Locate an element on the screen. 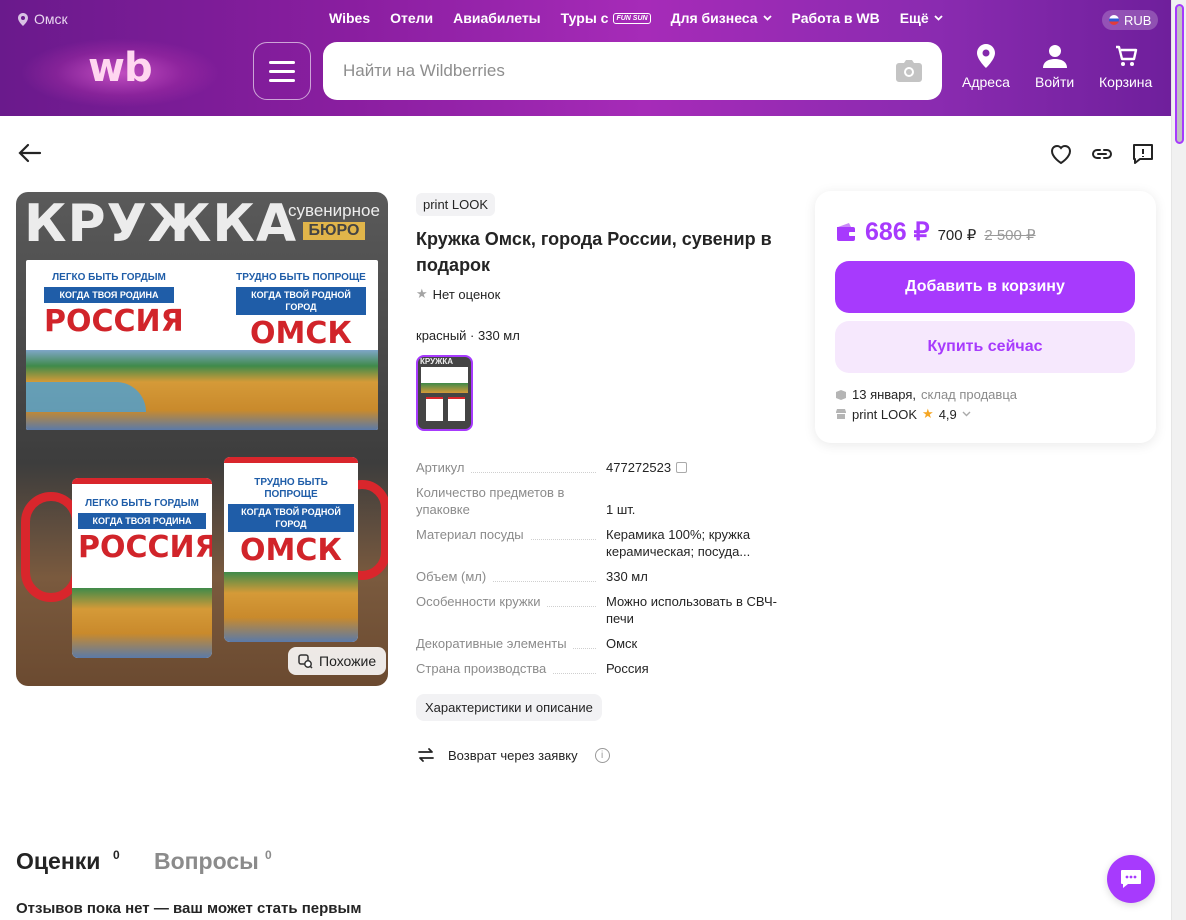 This screenshot has width=1186, height=920. old-price: 2 500 ₽ is located at coordinates (1010, 235).